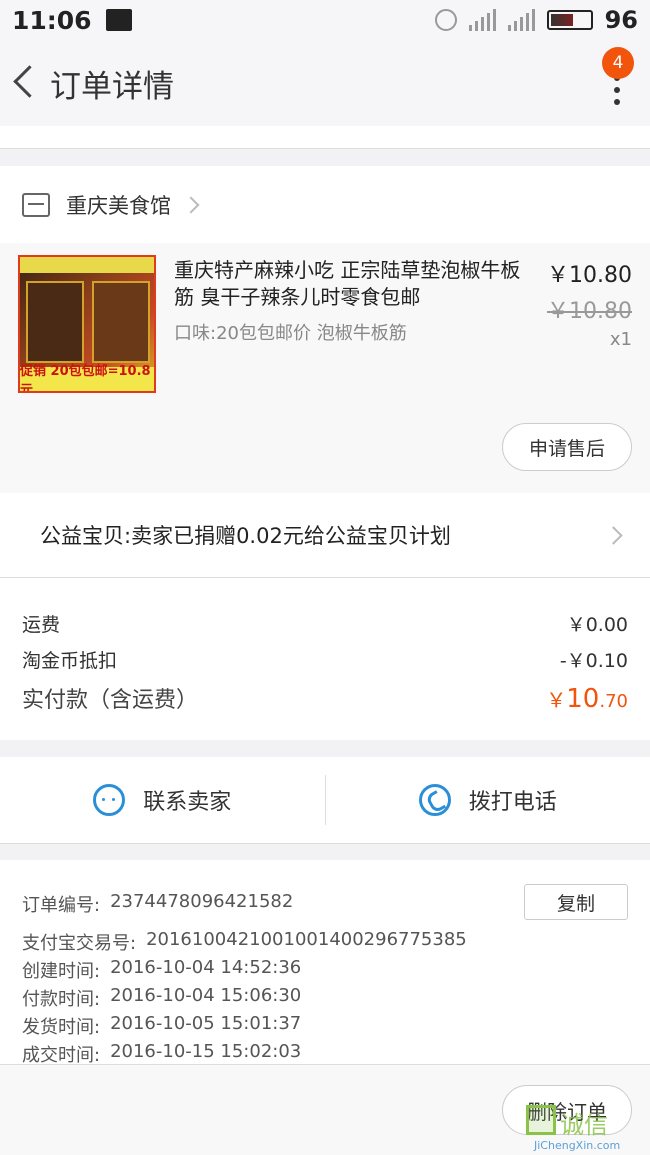 The image size is (650, 1155). Describe the element at coordinates (576, 902) in the screenshot. I see `copy-button: 复制` at that location.